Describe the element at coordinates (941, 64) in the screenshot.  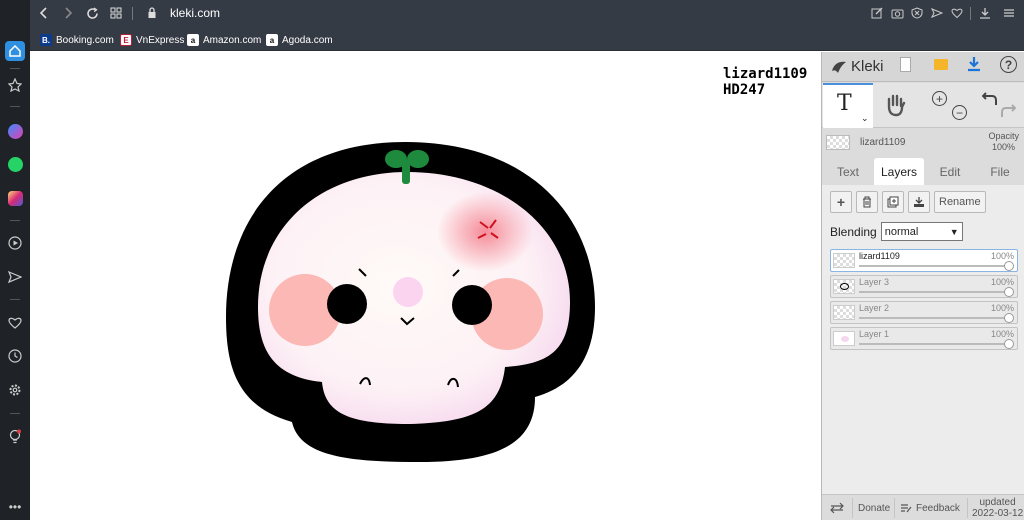
I see `folder-icon` at that location.